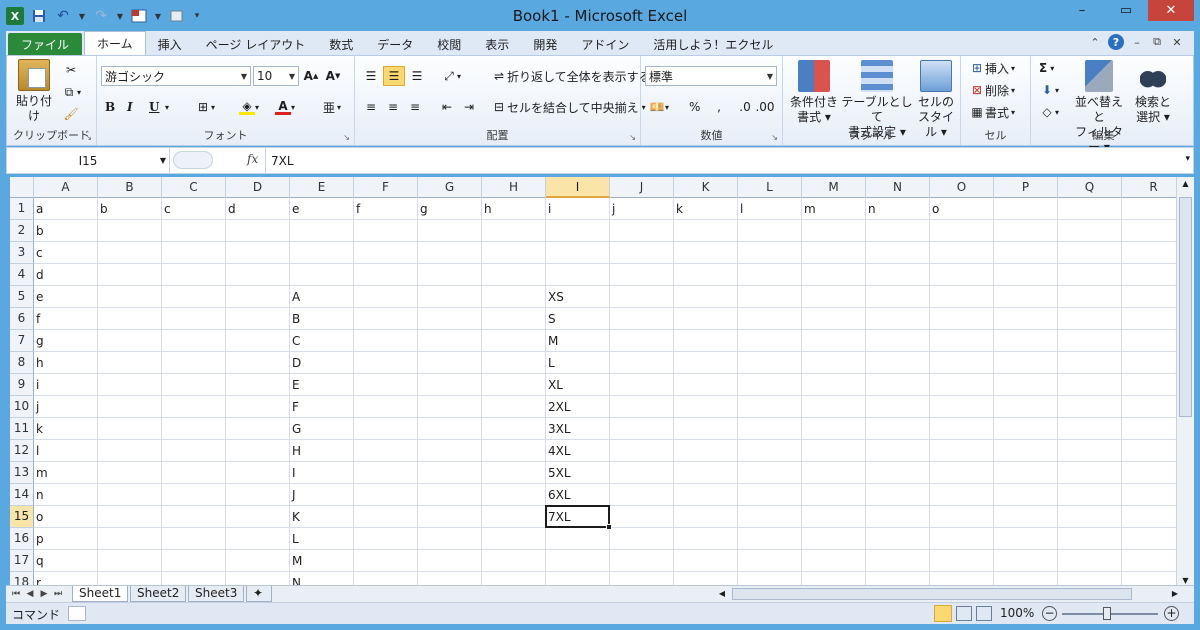  I want to click on cell: q, so click(66, 561).